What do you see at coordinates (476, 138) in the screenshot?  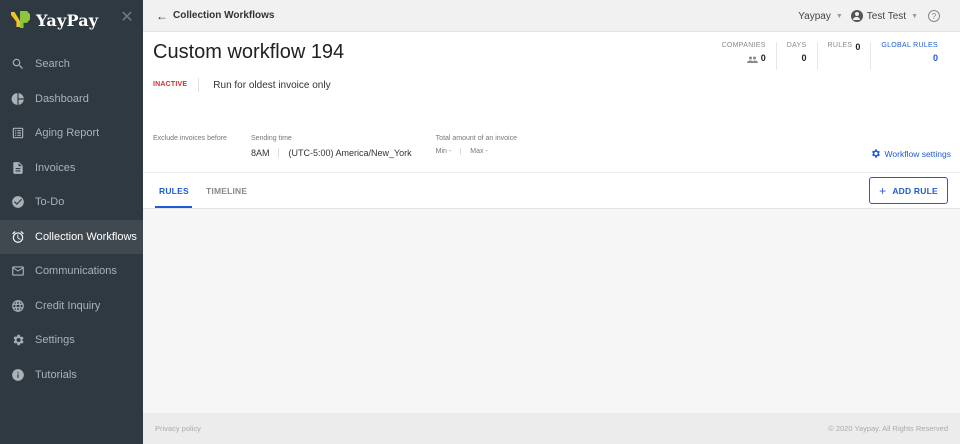 I see `field-label: Total amount of an invoice` at bounding box center [476, 138].